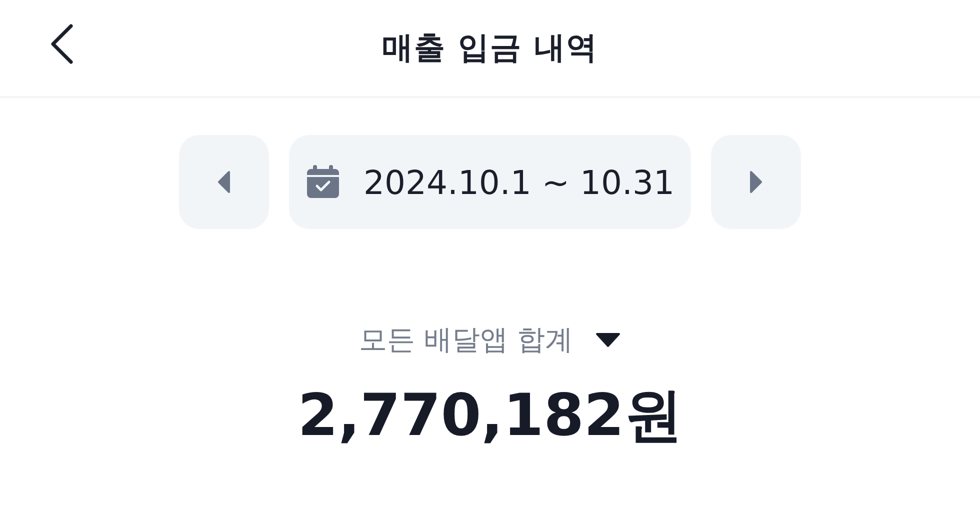 The height and width of the screenshot is (515, 980). Describe the element at coordinates (490, 182) in the screenshot. I see `date-range-button: 2024.10.1 ~ 10.31` at that location.